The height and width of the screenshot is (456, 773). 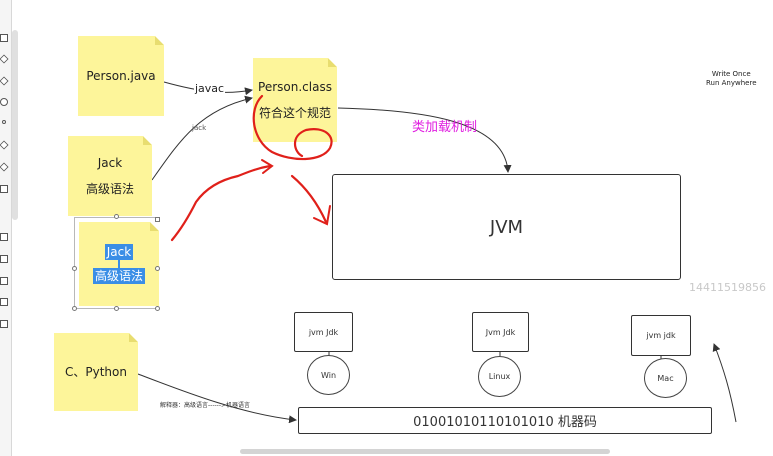 I want to click on os-mac: Mac, so click(x=665, y=378).